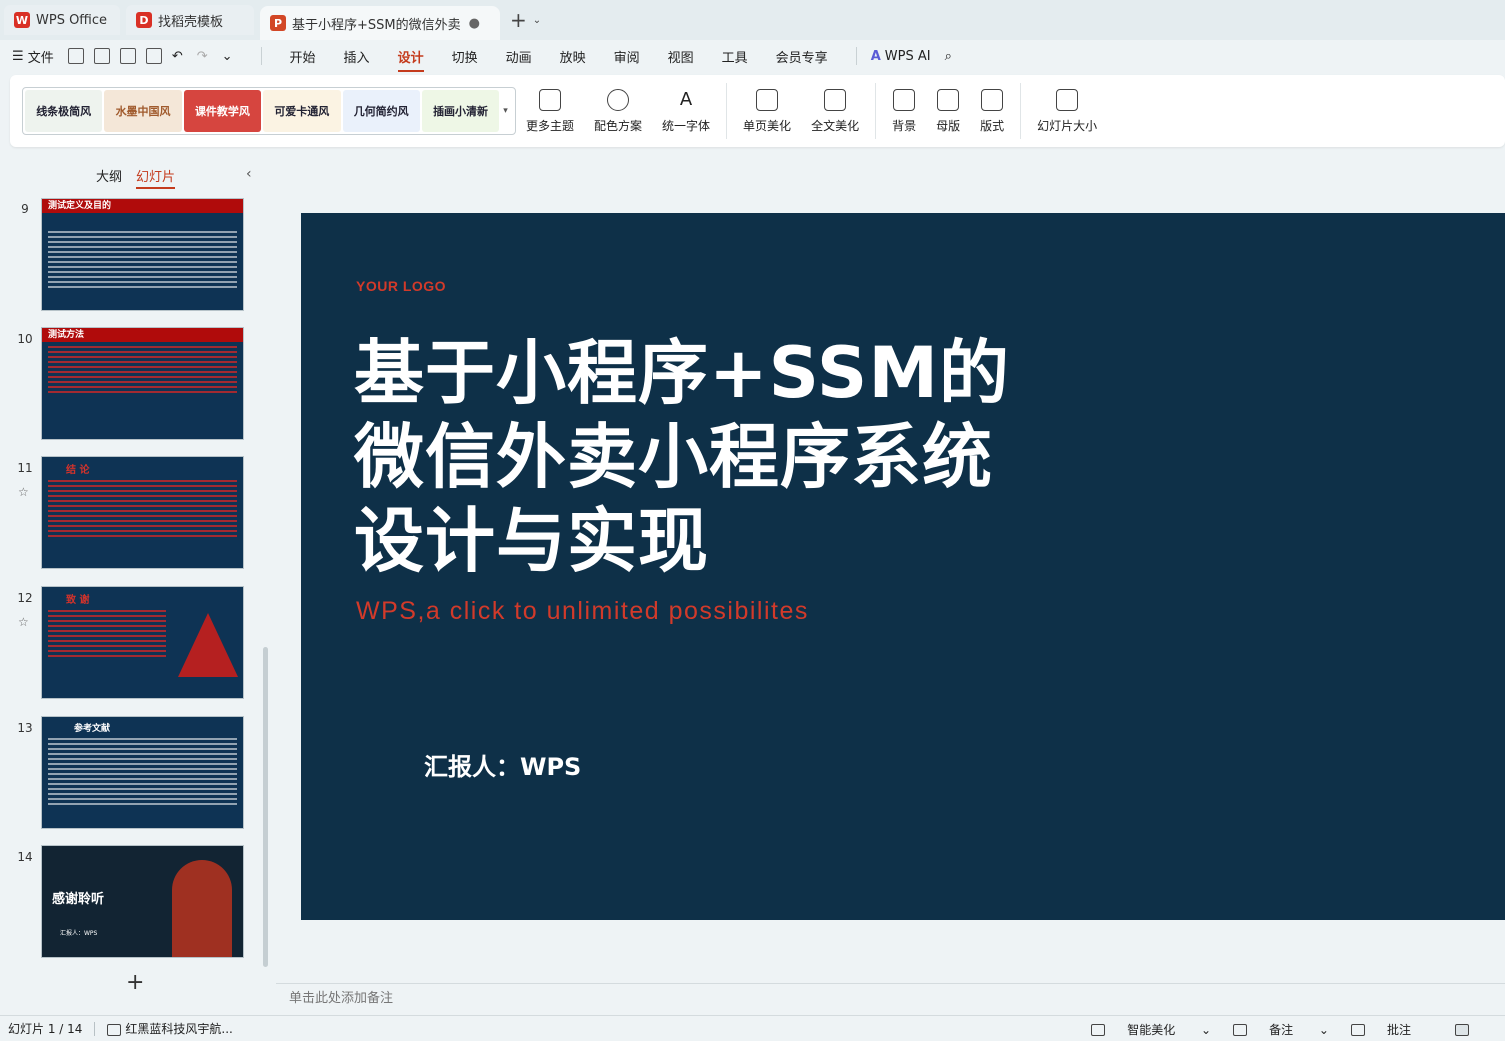  What do you see at coordinates (1473, 1029) in the screenshot?
I see `normal-view-icon` at bounding box center [1473, 1029].